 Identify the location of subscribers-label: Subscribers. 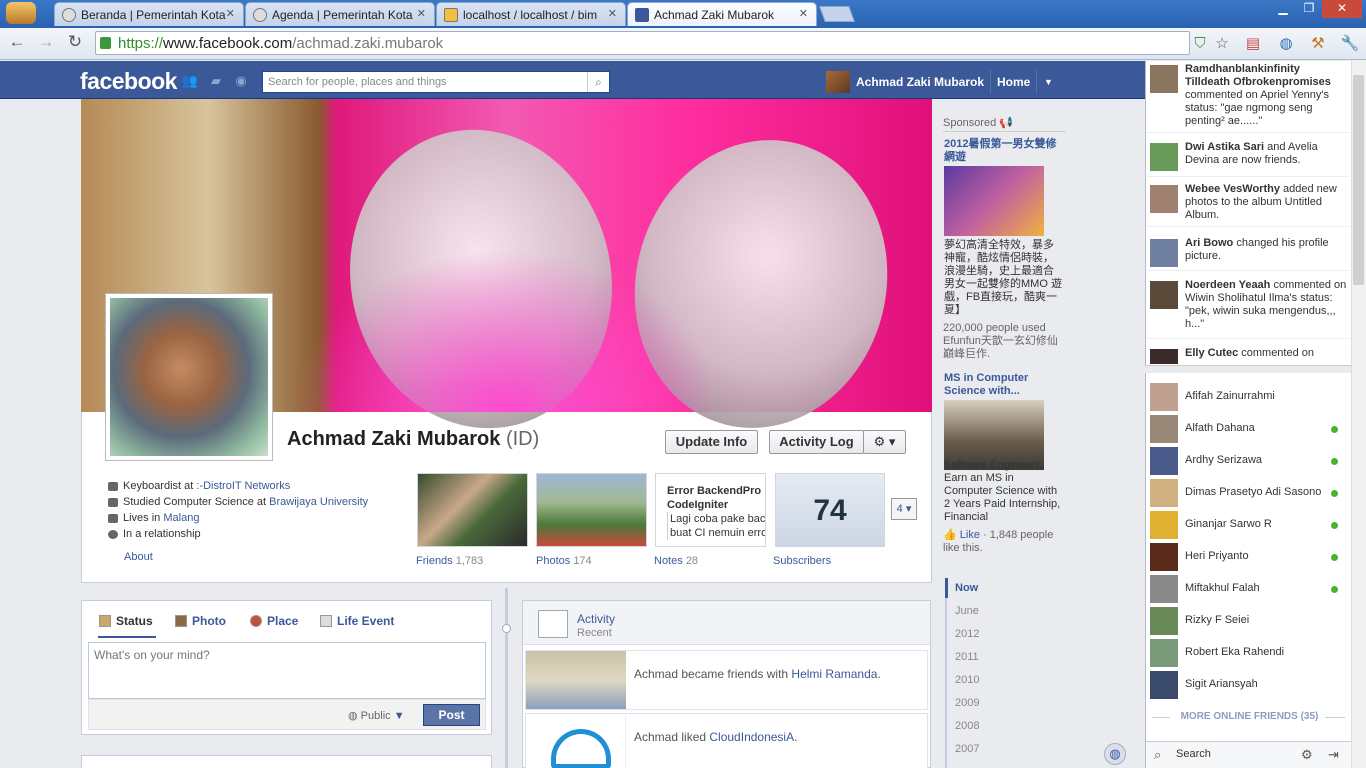
(802, 561).